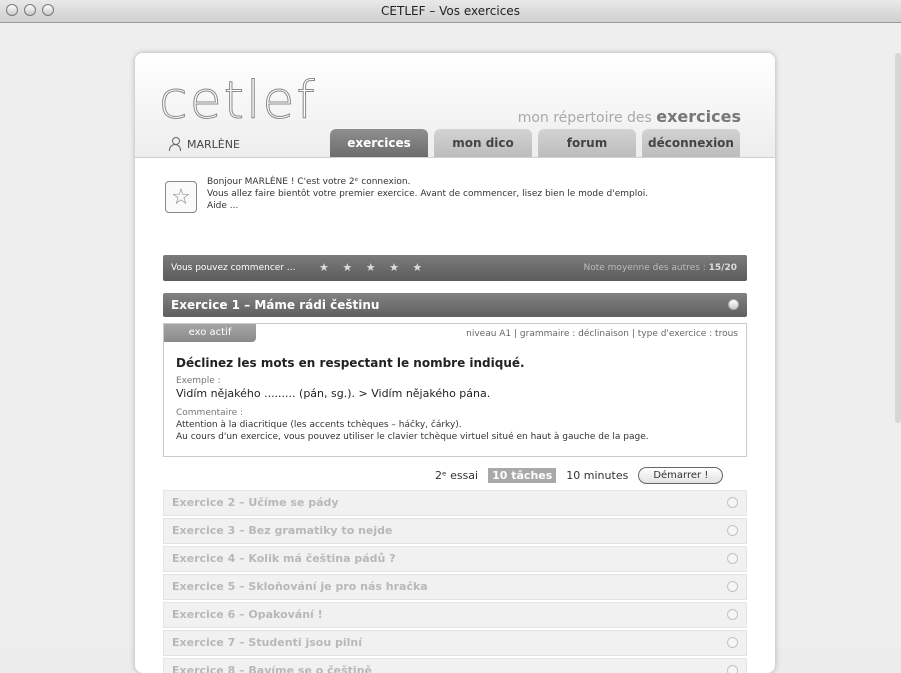 The width and height of the screenshot is (901, 673). I want to click on site-tagline: mon répertoire des exercices, so click(629, 116).